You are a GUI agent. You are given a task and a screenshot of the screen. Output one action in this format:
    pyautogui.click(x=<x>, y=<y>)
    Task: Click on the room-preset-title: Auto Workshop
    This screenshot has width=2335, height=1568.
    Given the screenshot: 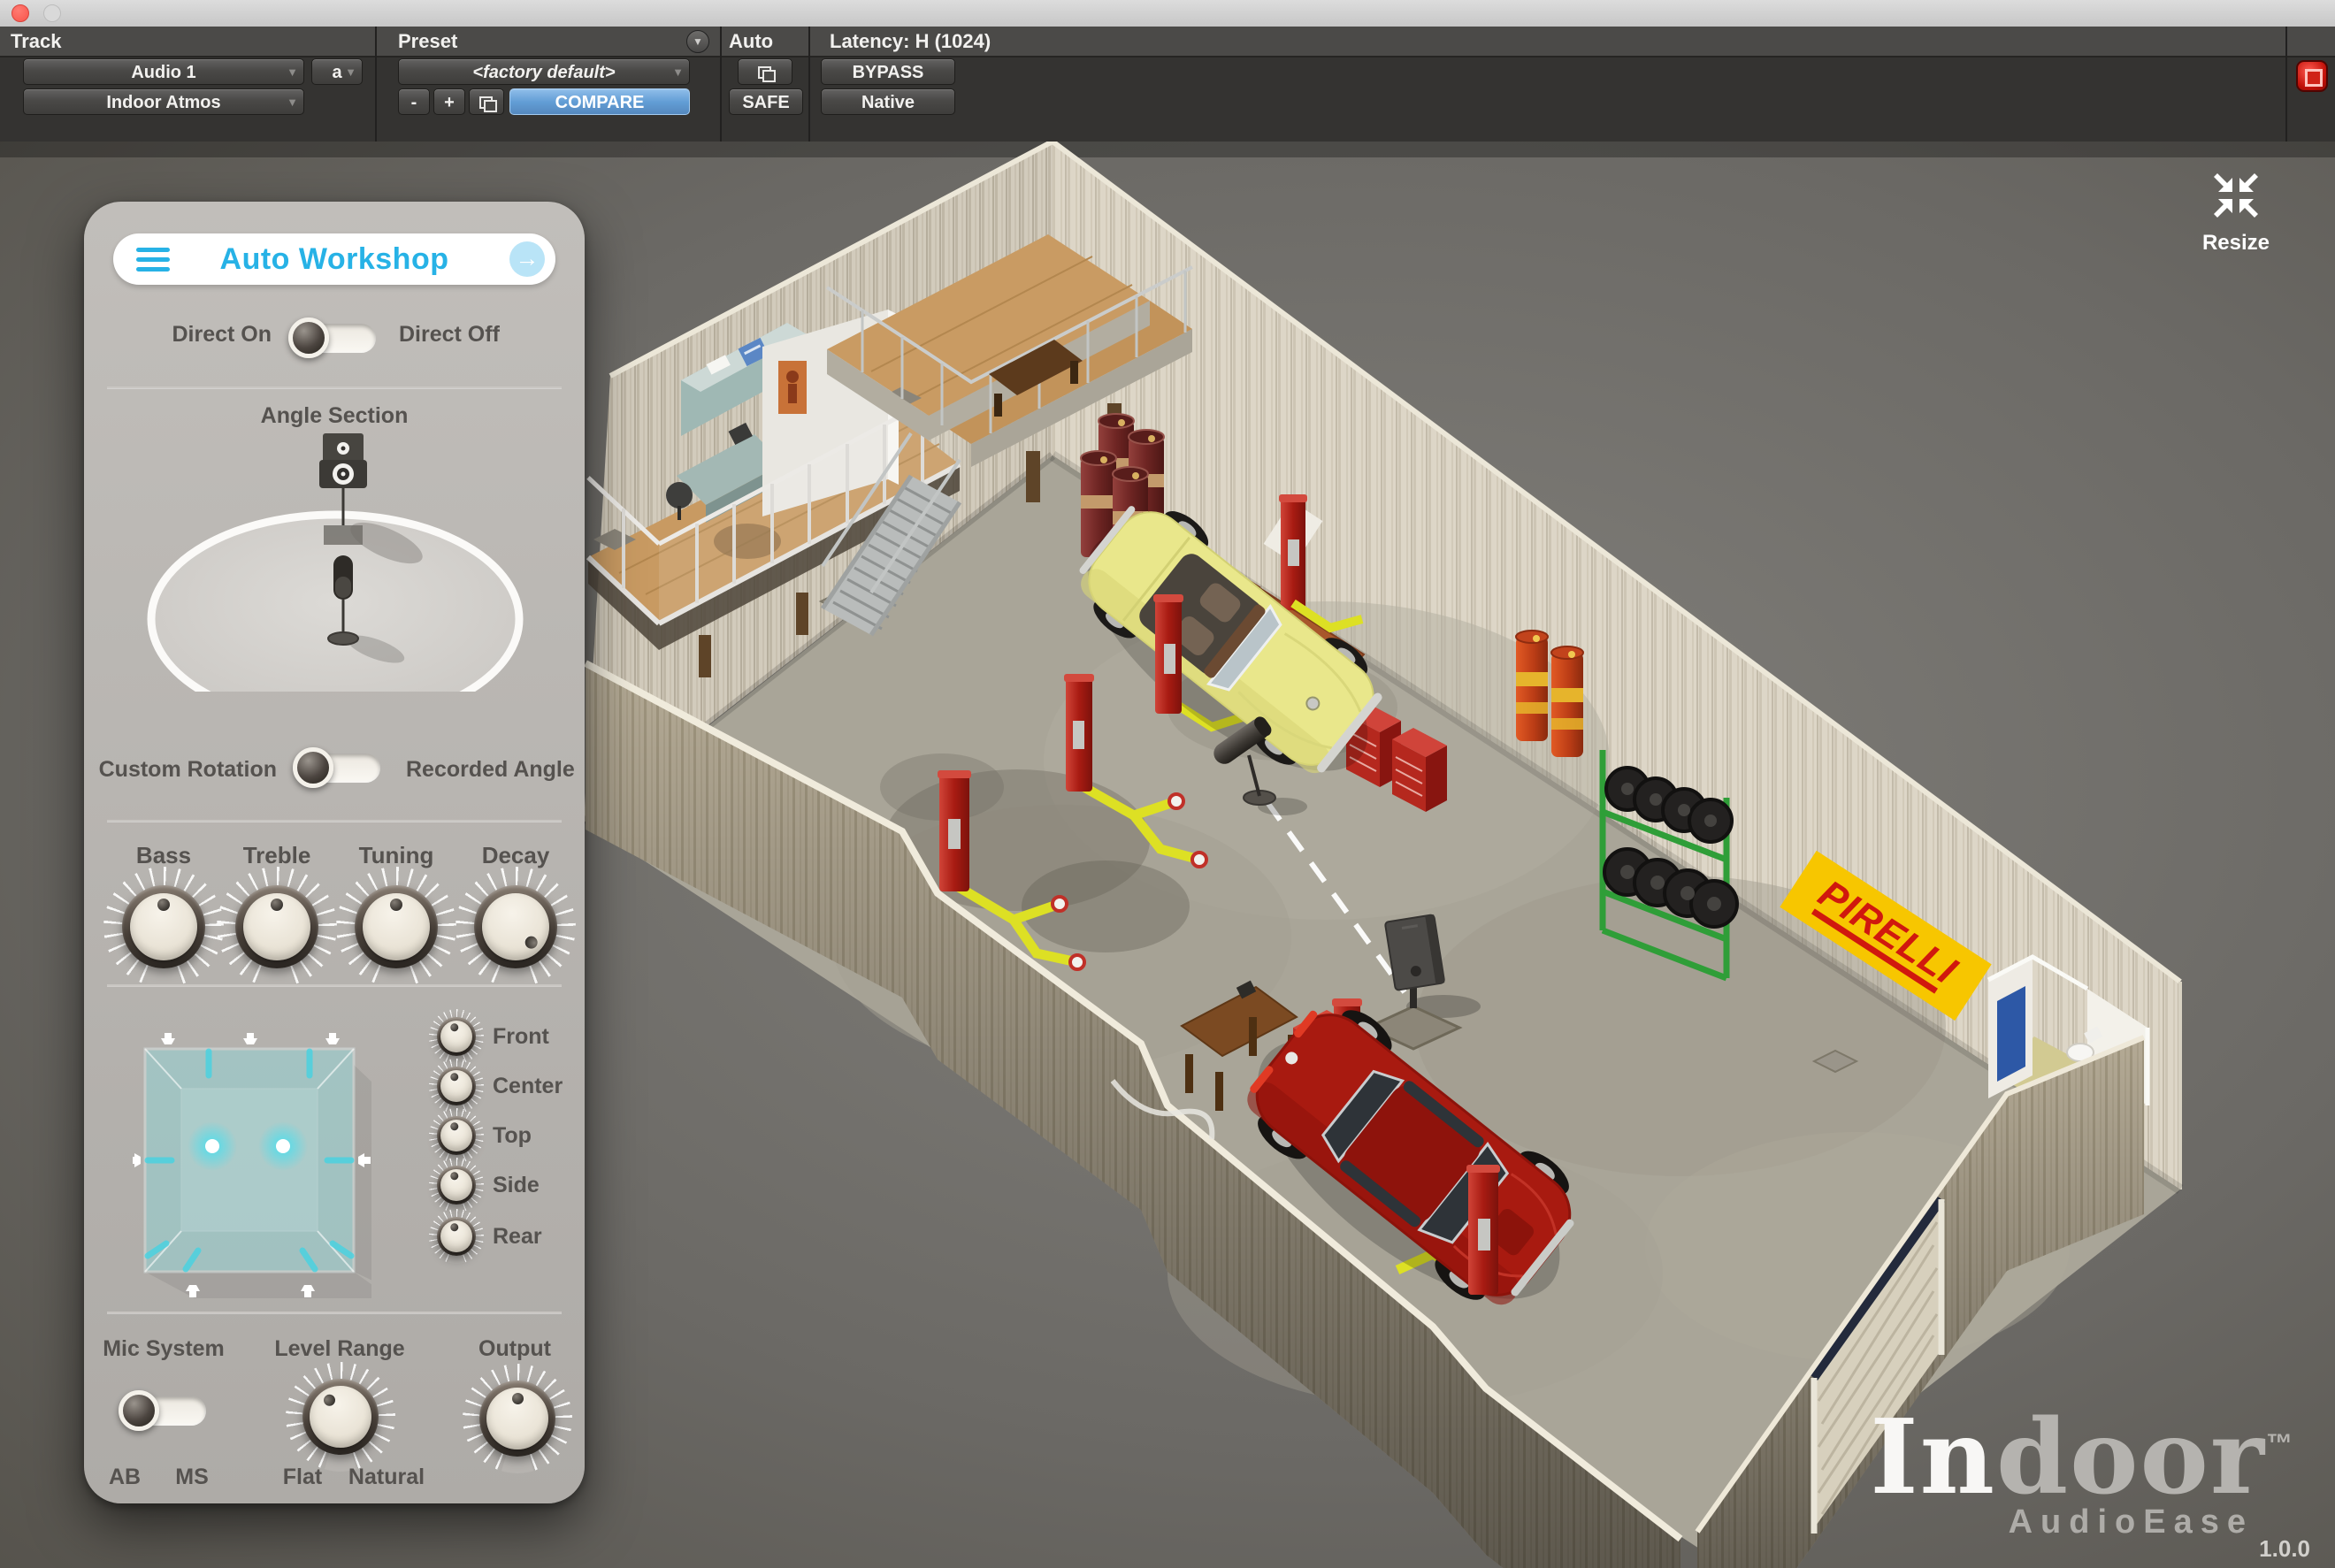 What is the action you would take?
    pyautogui.click(x=334, y=259)
    